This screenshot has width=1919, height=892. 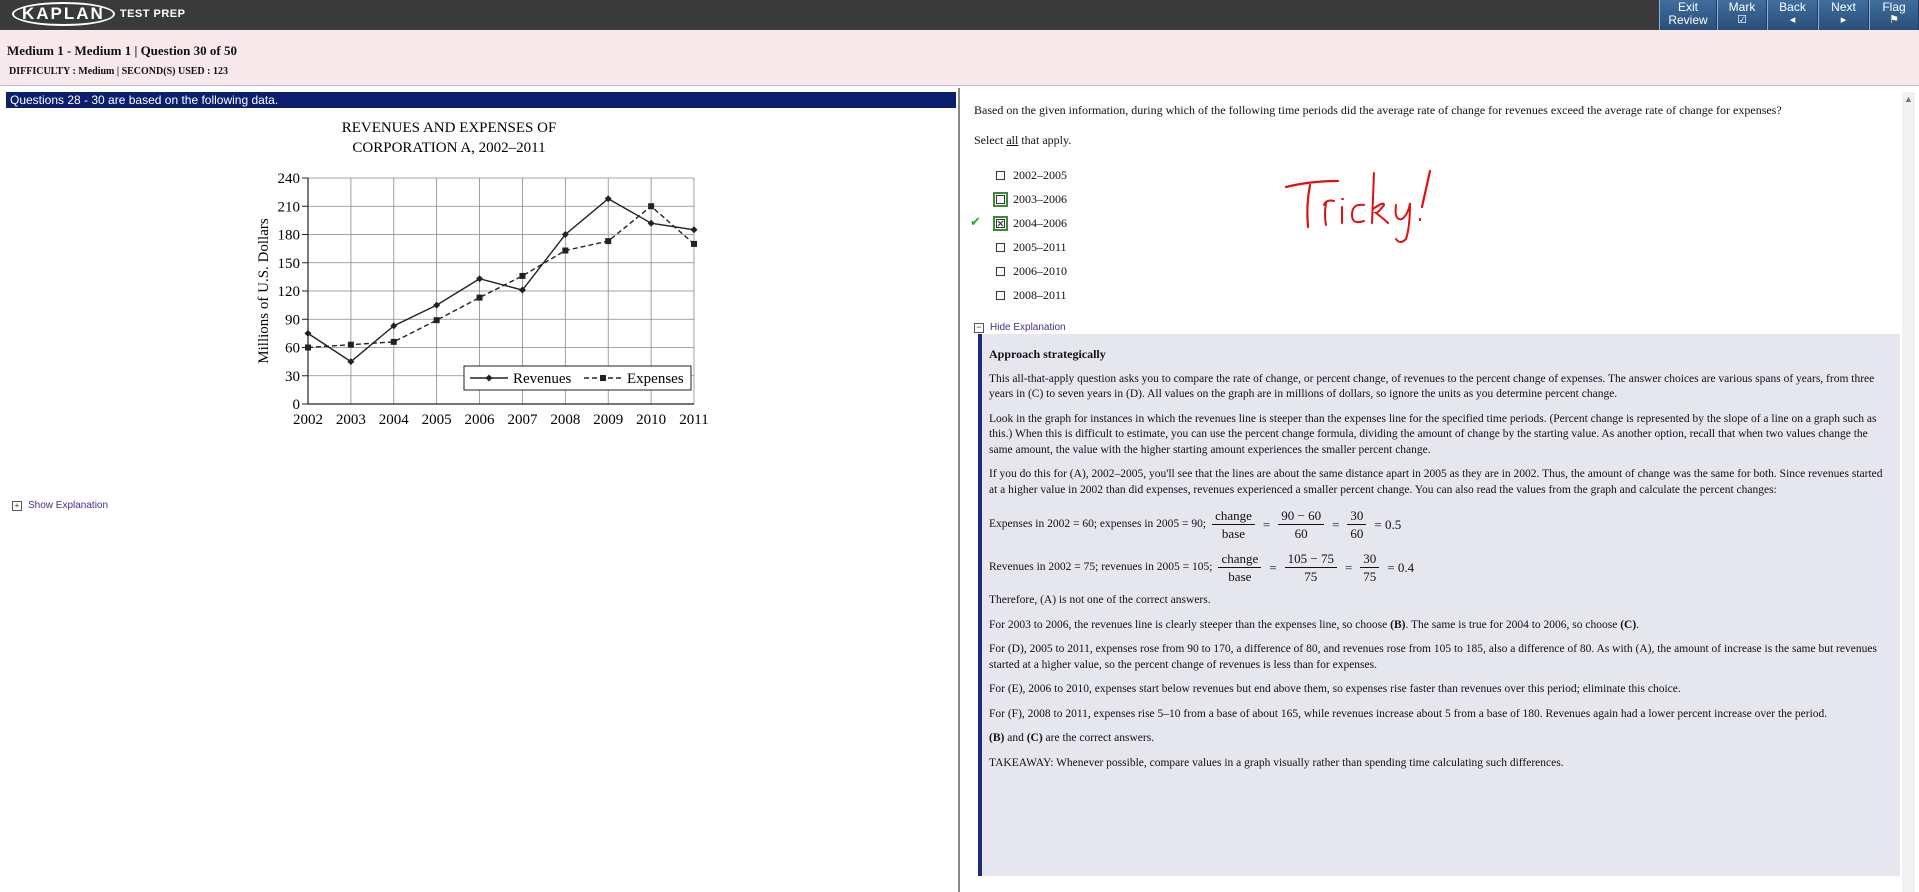 What do you see at coordinates (542, 379) in the screenshot?
I see `legend-label-revenues: Revenues` at bounding box center [542, 379].